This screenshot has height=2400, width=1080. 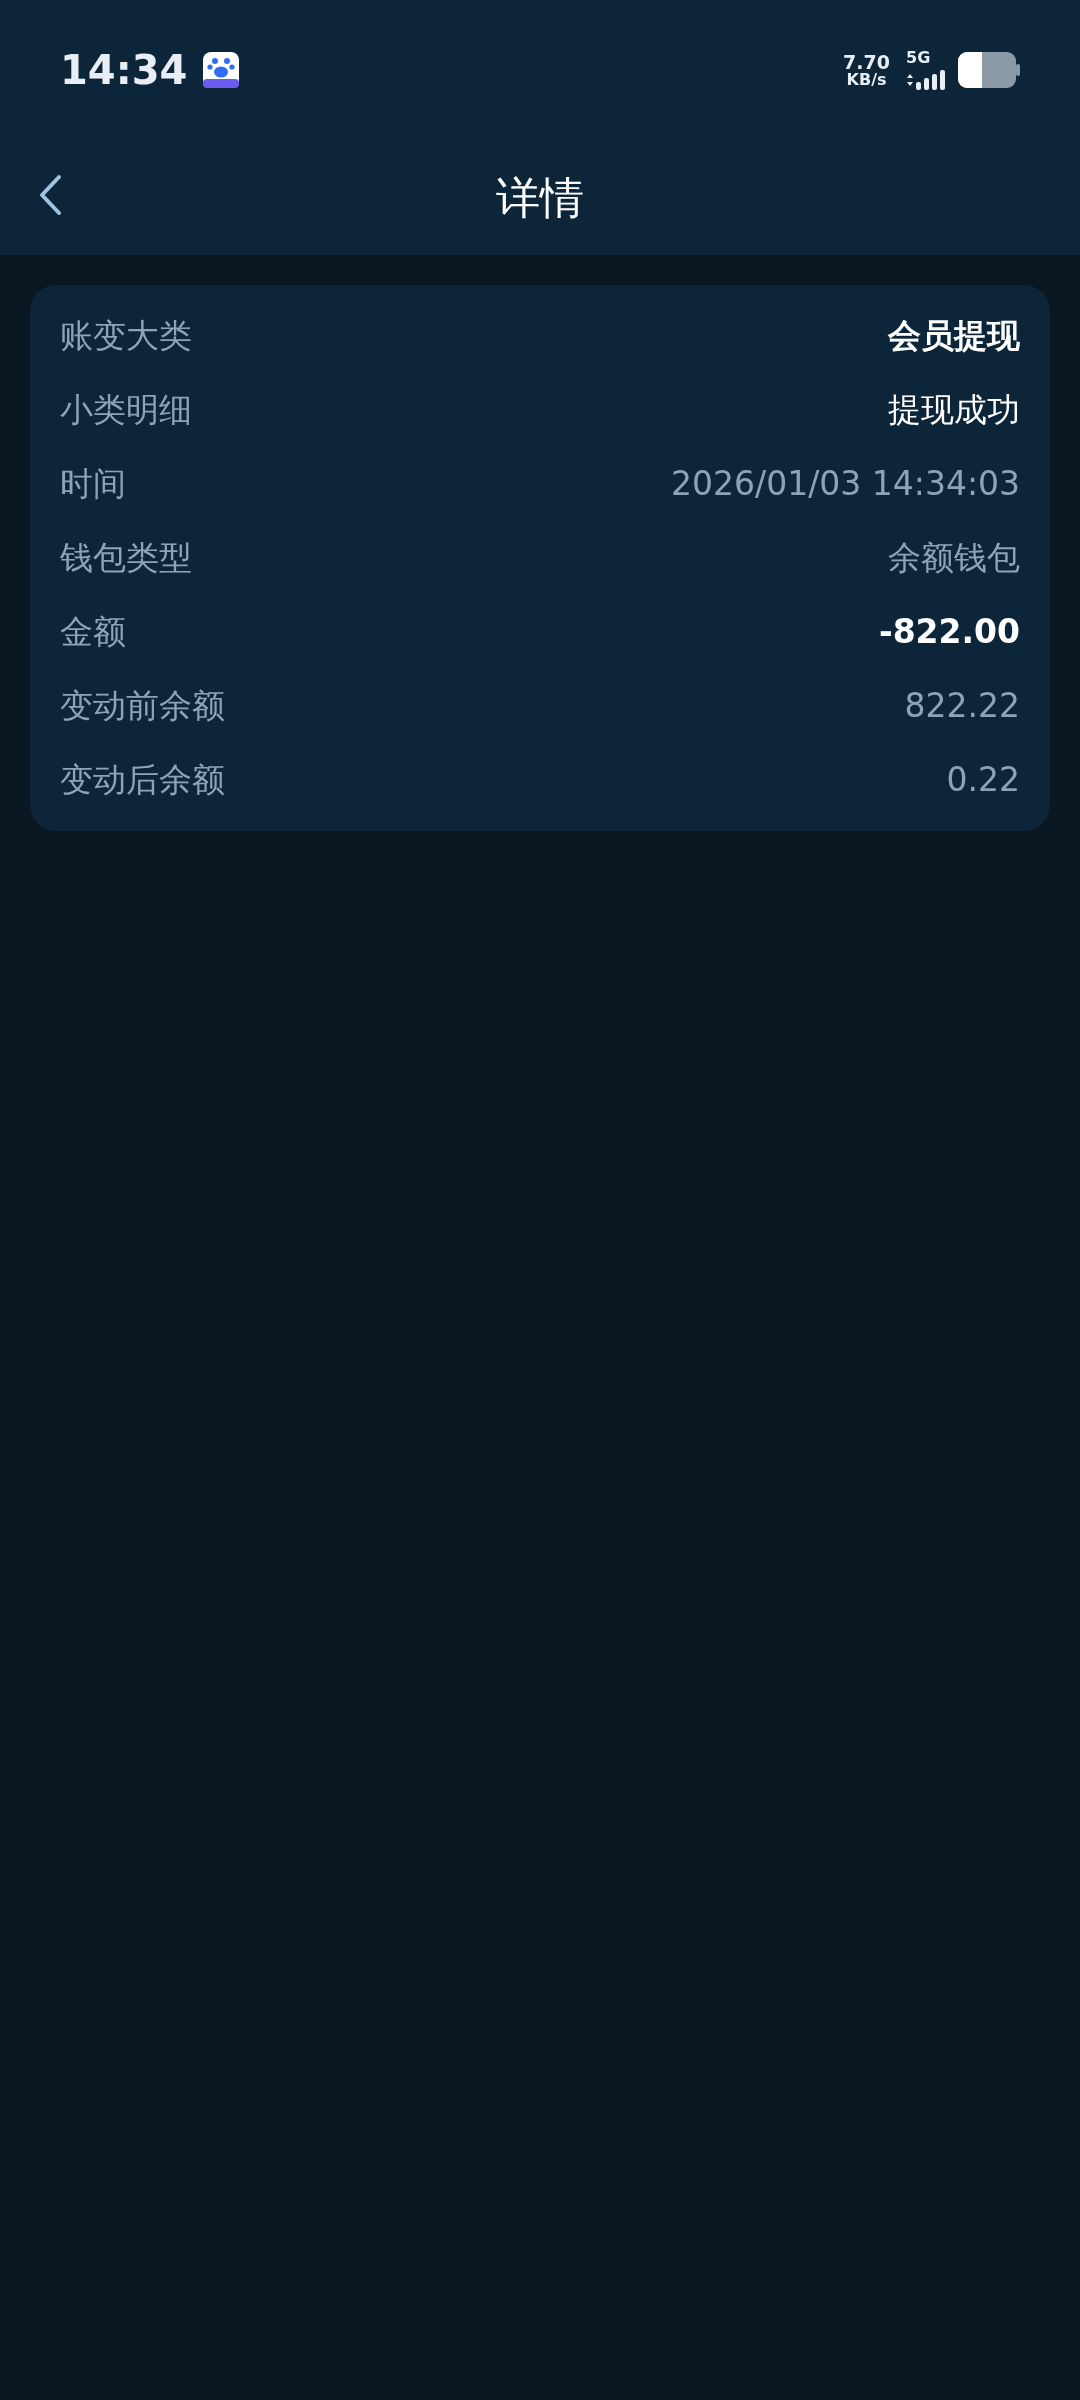 I want to click on field-value: 提现成功, so click(x=954, y=410).